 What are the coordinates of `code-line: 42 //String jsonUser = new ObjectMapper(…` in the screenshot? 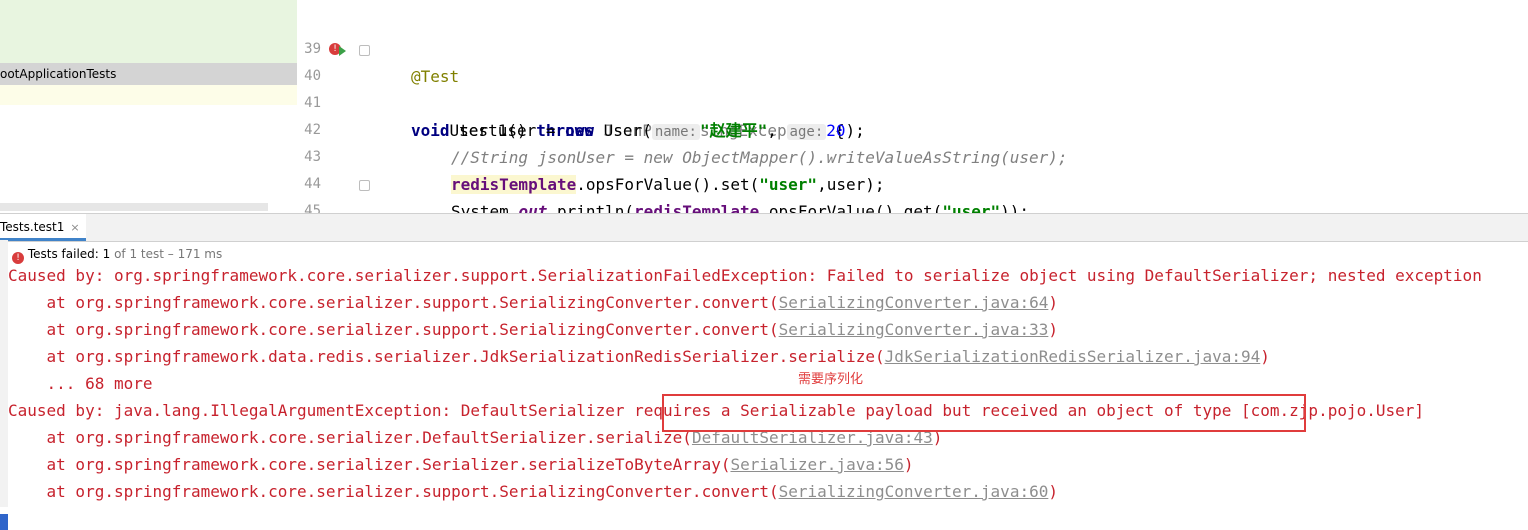 It's located at (912, 128).